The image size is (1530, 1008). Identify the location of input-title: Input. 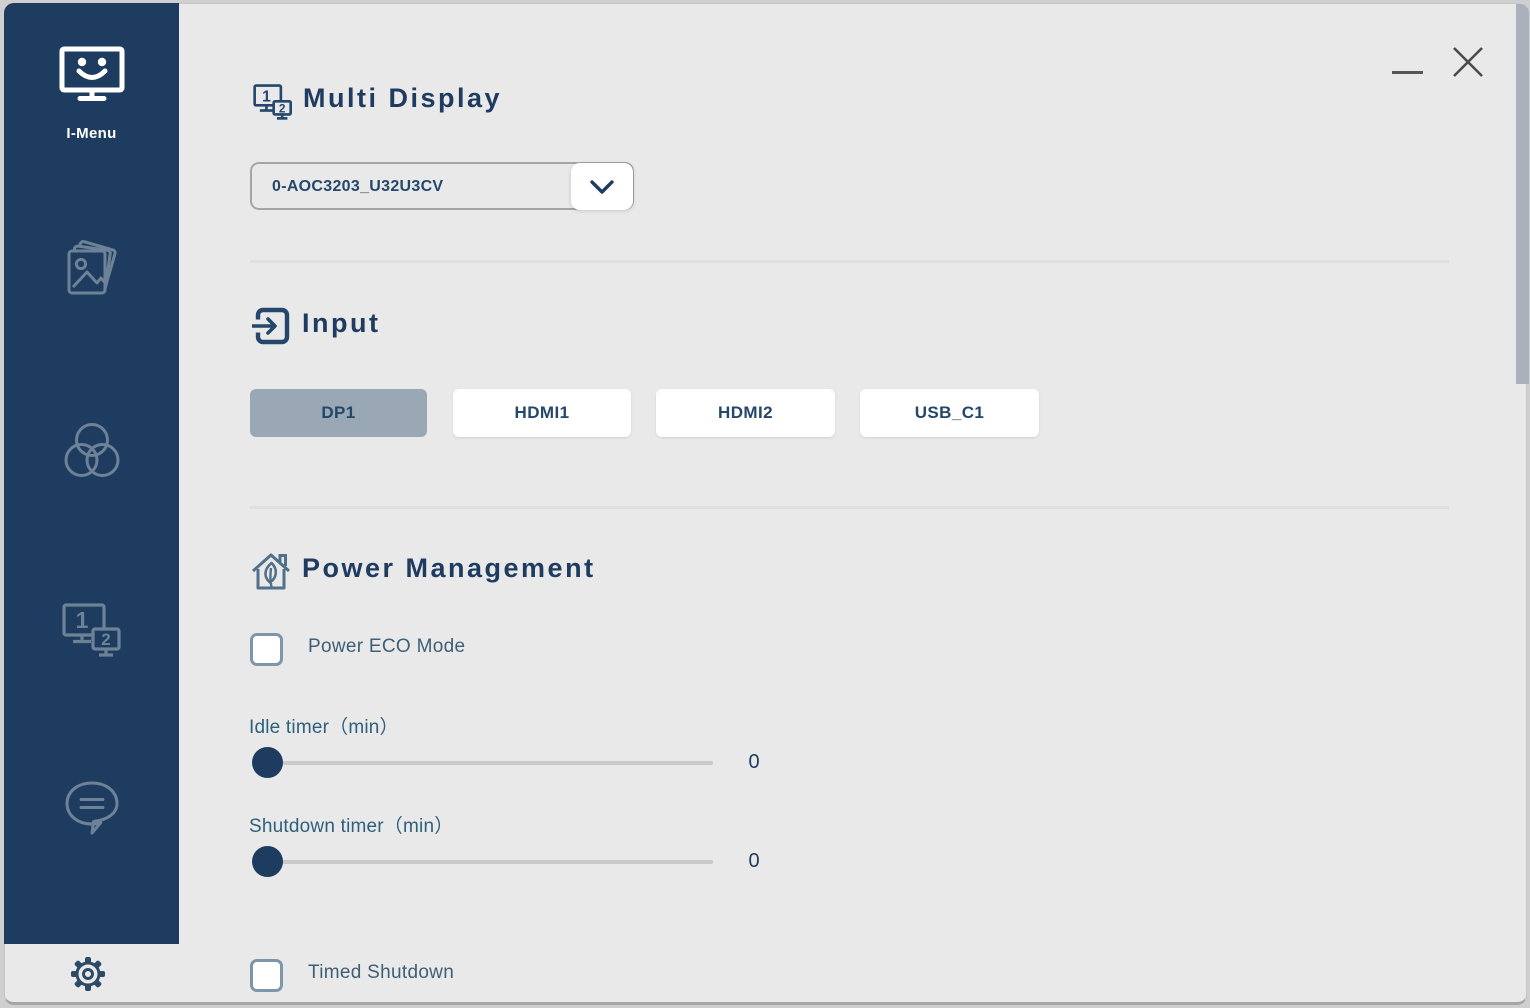
(341, 323).